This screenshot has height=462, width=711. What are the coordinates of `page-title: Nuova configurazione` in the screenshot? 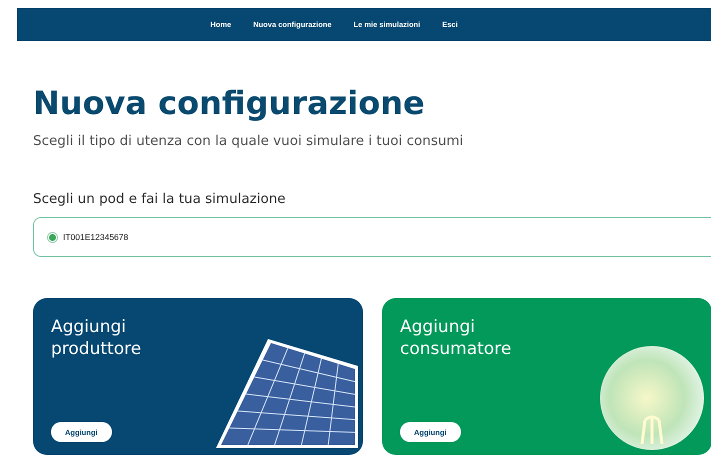 It's located at (229, 103).